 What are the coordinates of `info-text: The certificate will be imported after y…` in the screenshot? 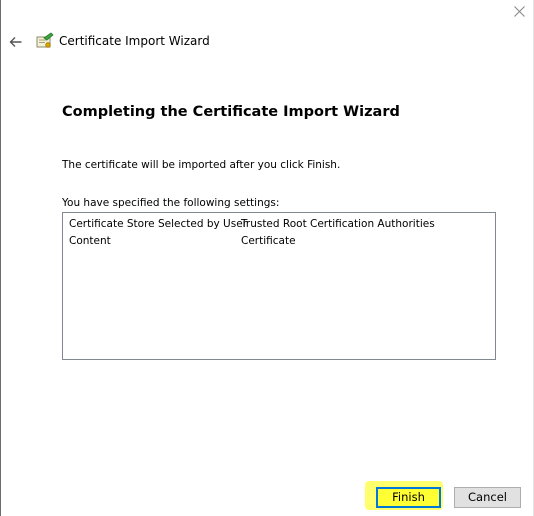 It's located at (201, 165).